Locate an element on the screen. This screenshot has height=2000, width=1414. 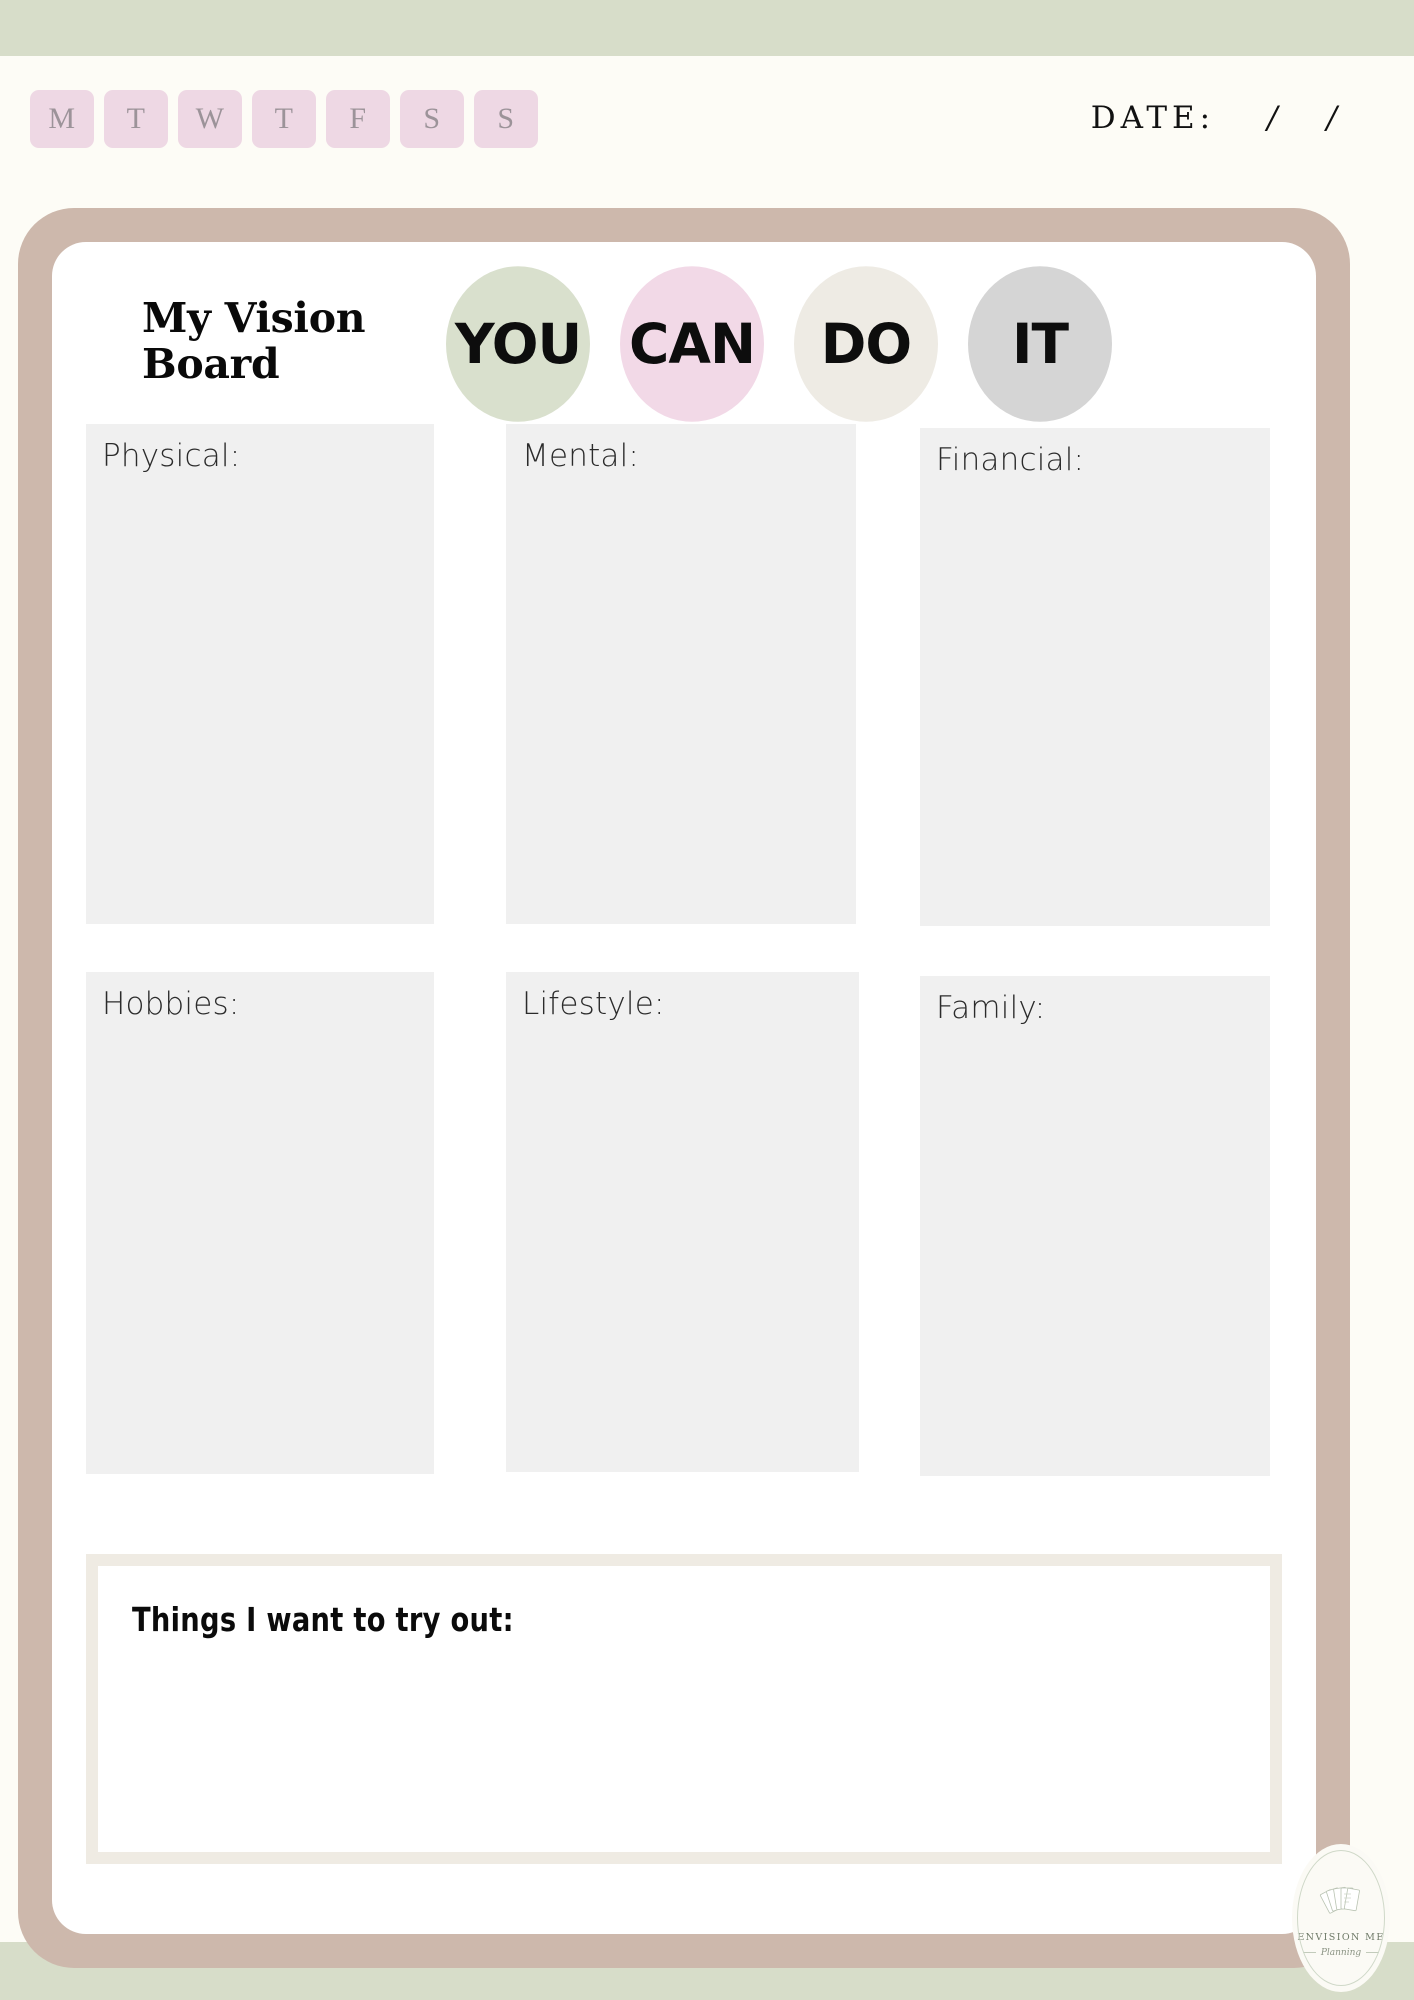
goal-label-mental: Mental: is located at coordinates (581, 456).